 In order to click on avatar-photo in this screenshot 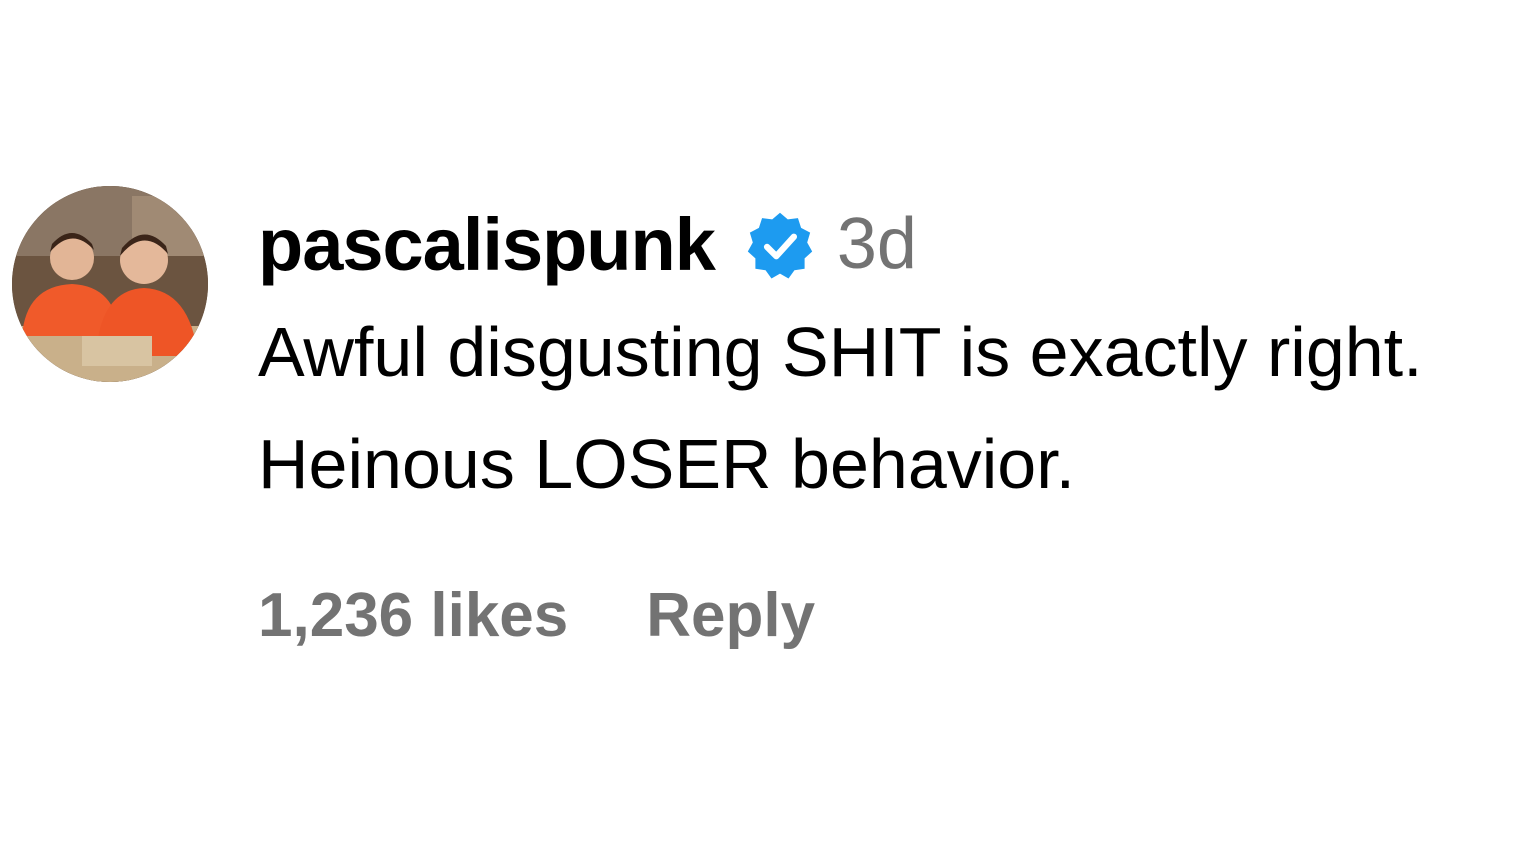, I will do `click(110, 284)`.